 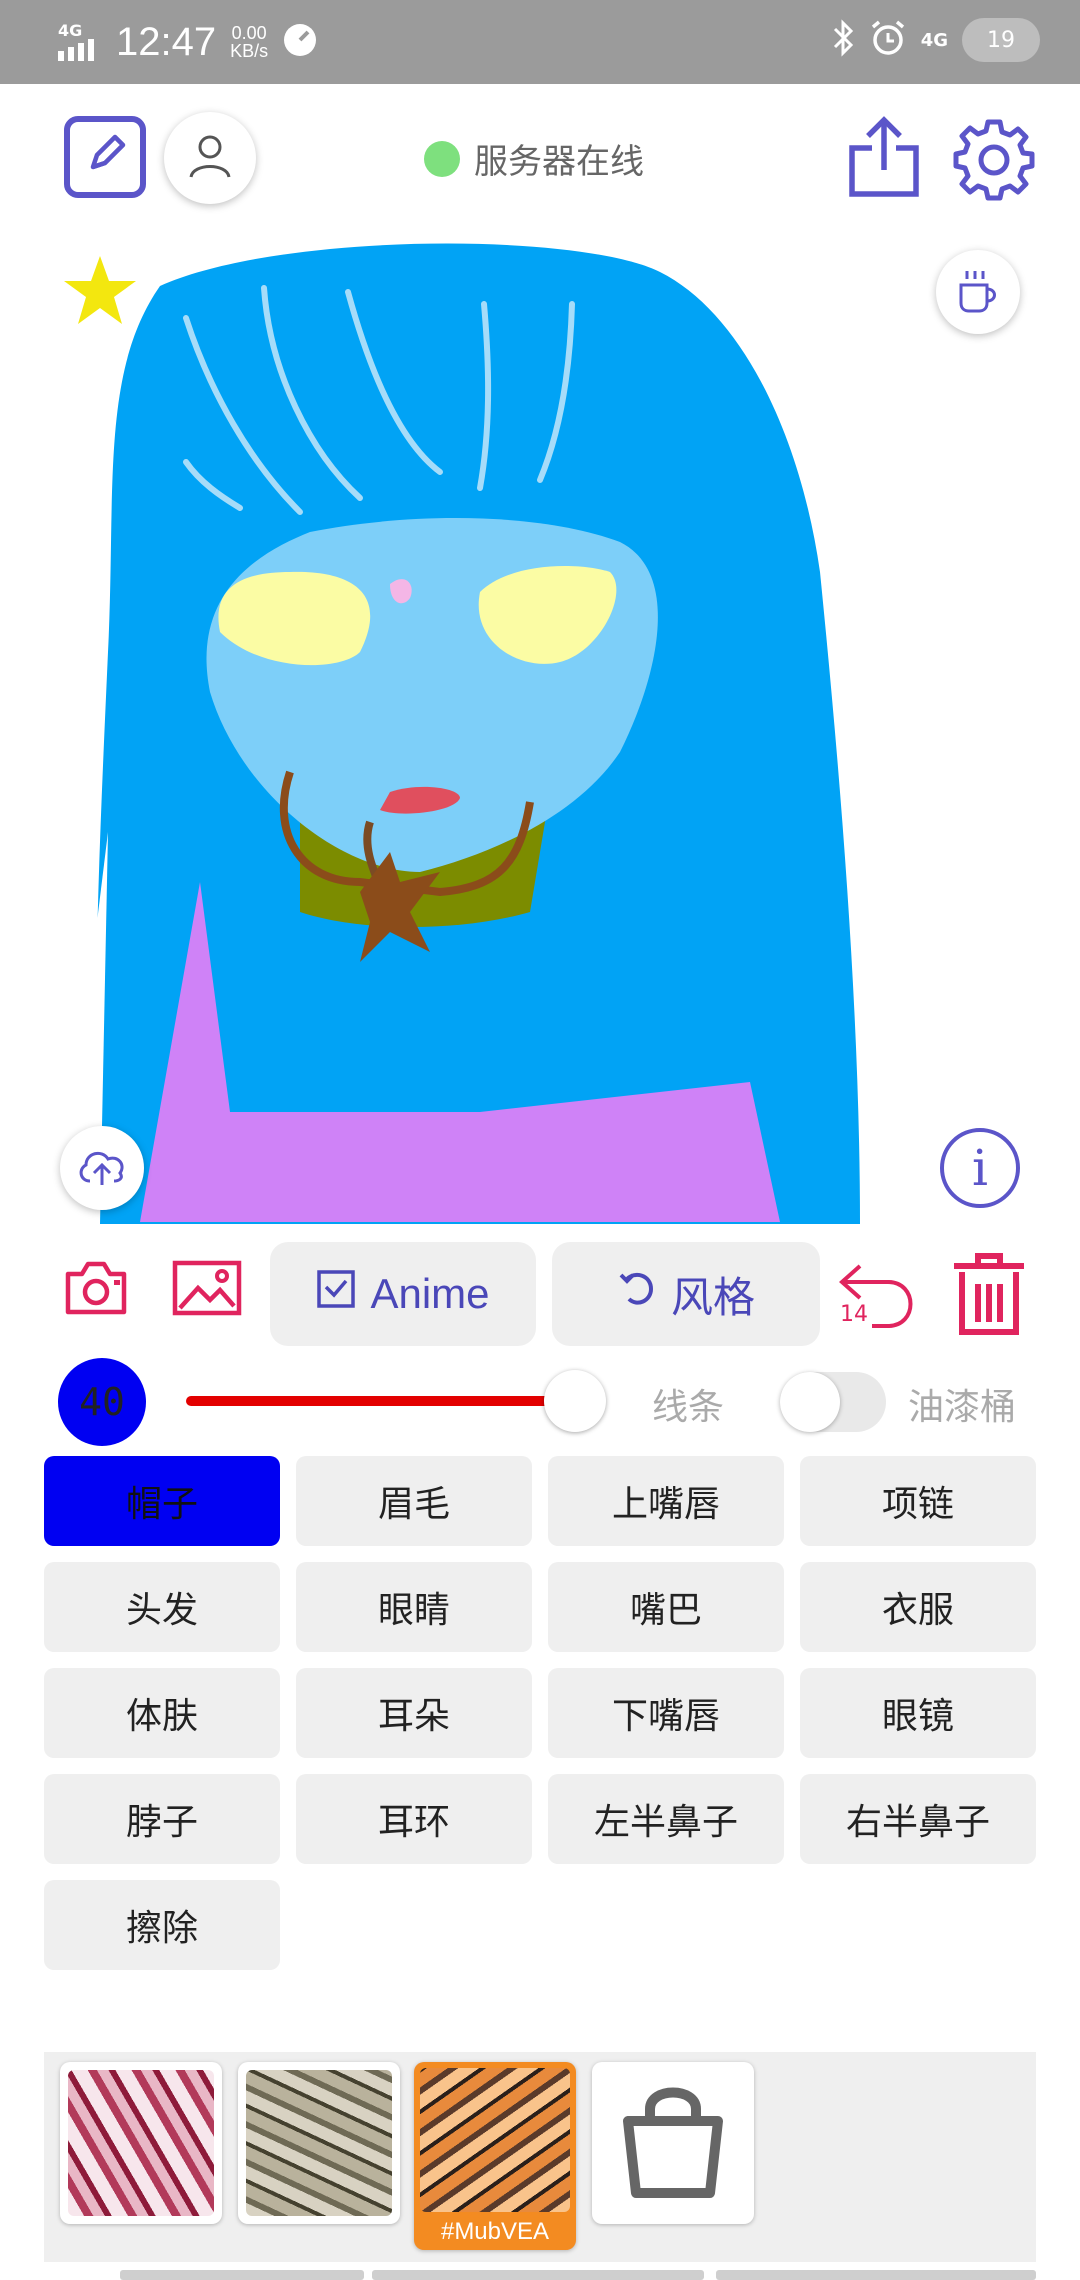 I want to click on part-button: 脖子, so click(x=162, y=1819).